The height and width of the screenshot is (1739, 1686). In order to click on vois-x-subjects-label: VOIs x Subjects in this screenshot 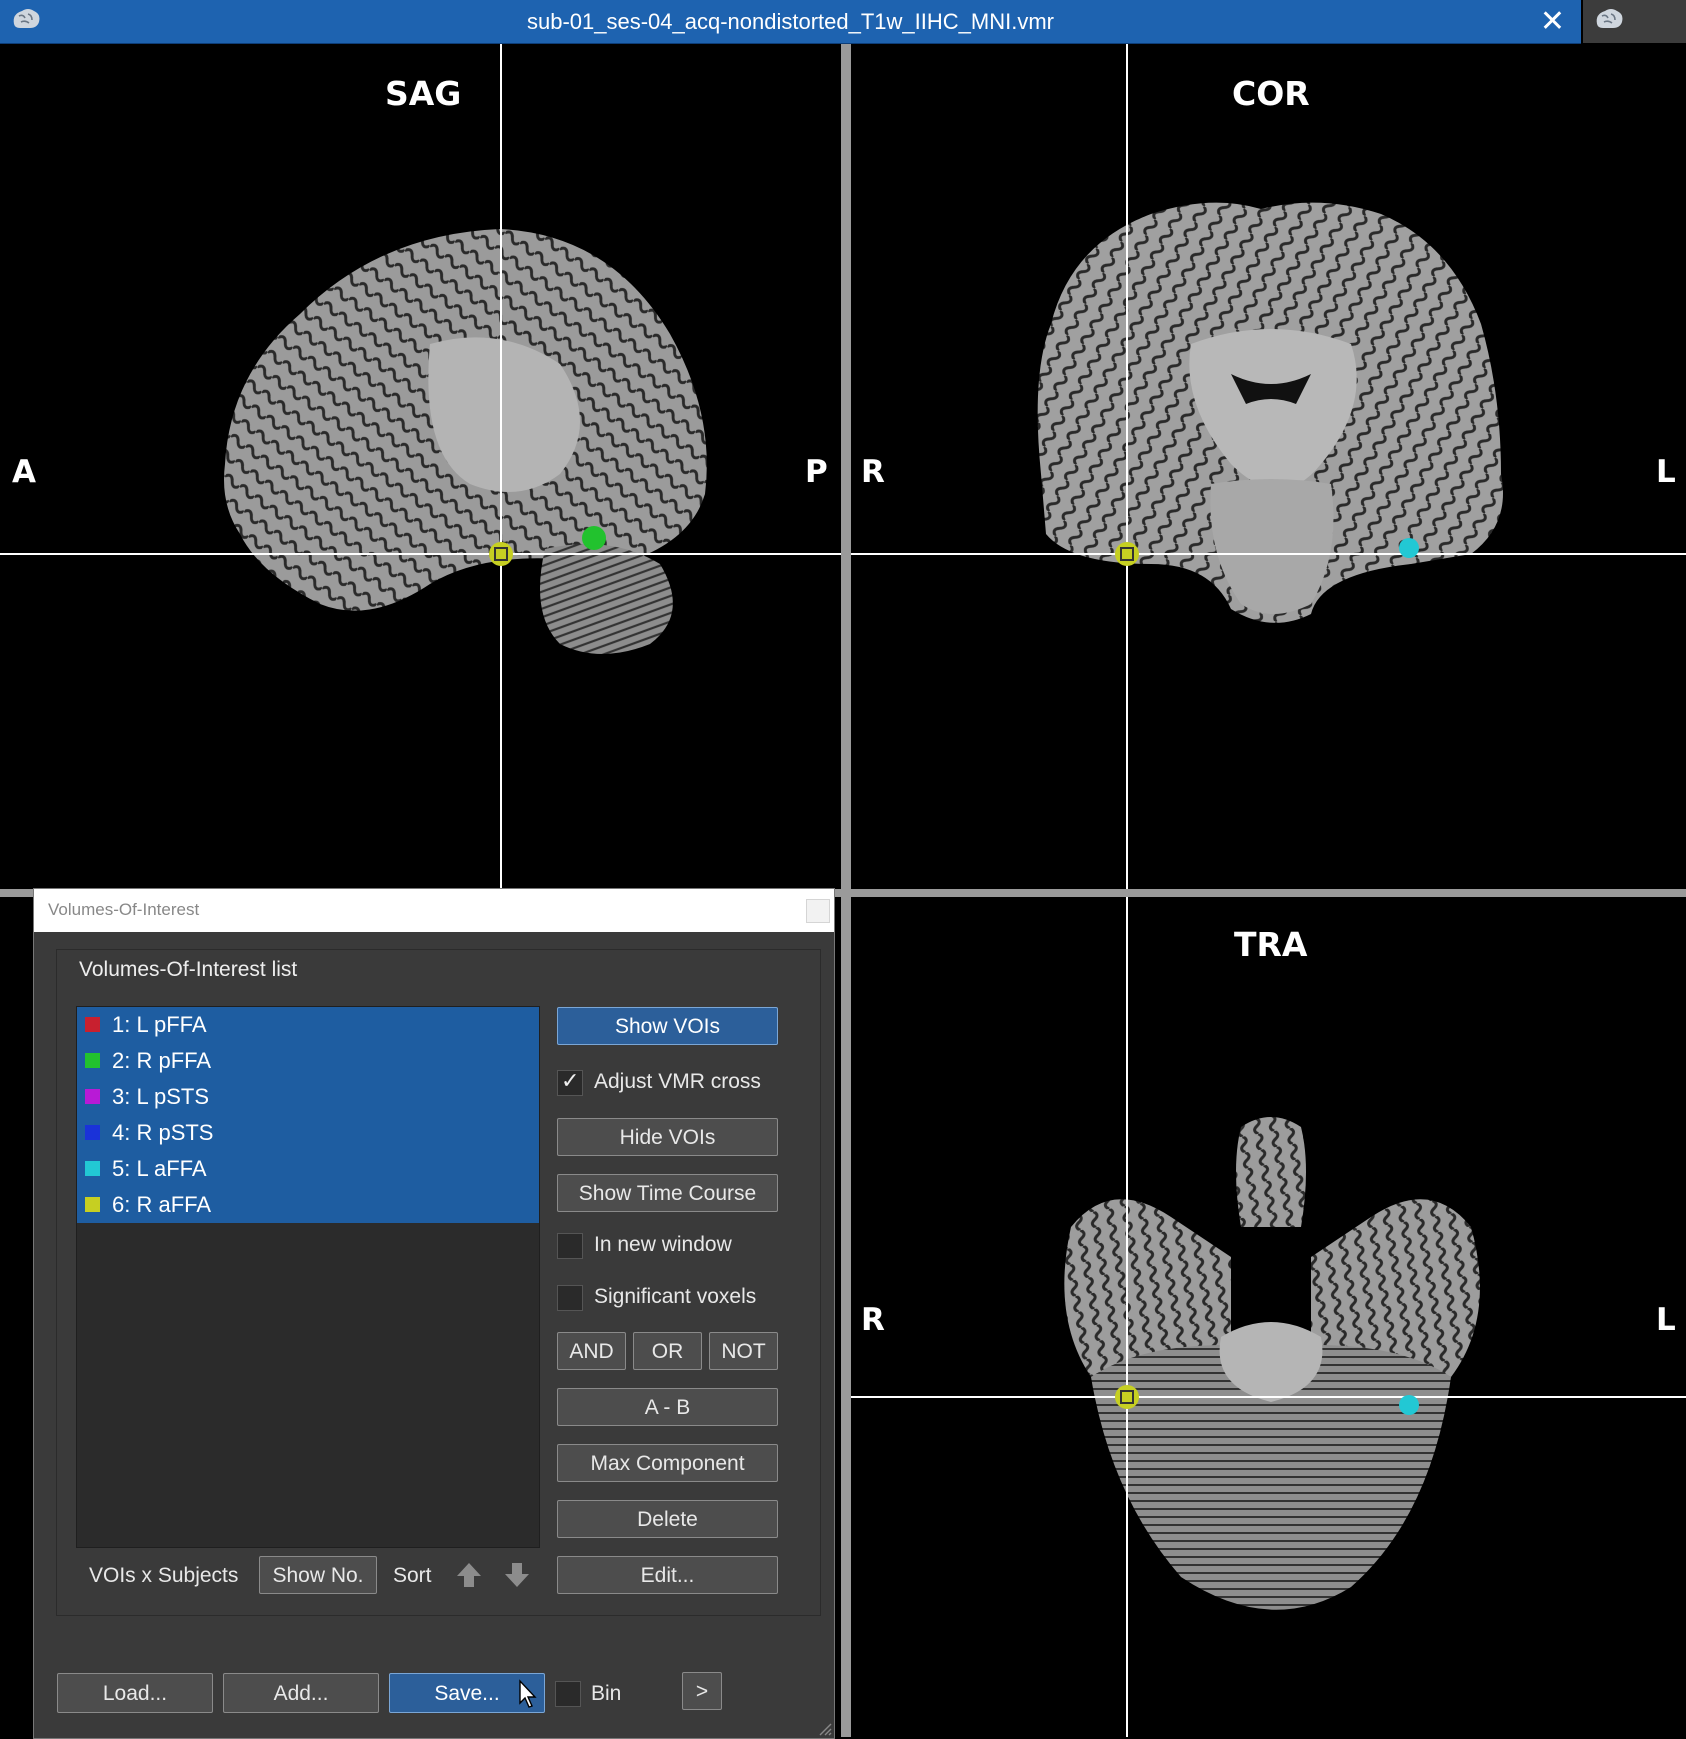, I will do `click(164, 1575)`.